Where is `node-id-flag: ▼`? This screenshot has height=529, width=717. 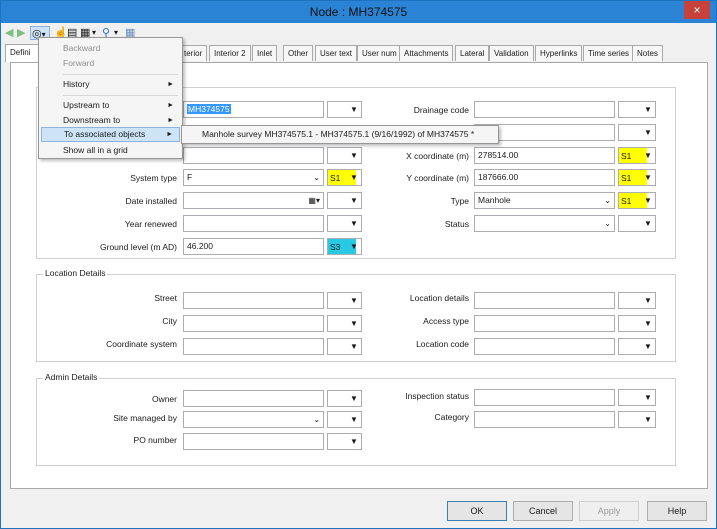
node-id-flag: ▼ is located at coordinates (344, 109).